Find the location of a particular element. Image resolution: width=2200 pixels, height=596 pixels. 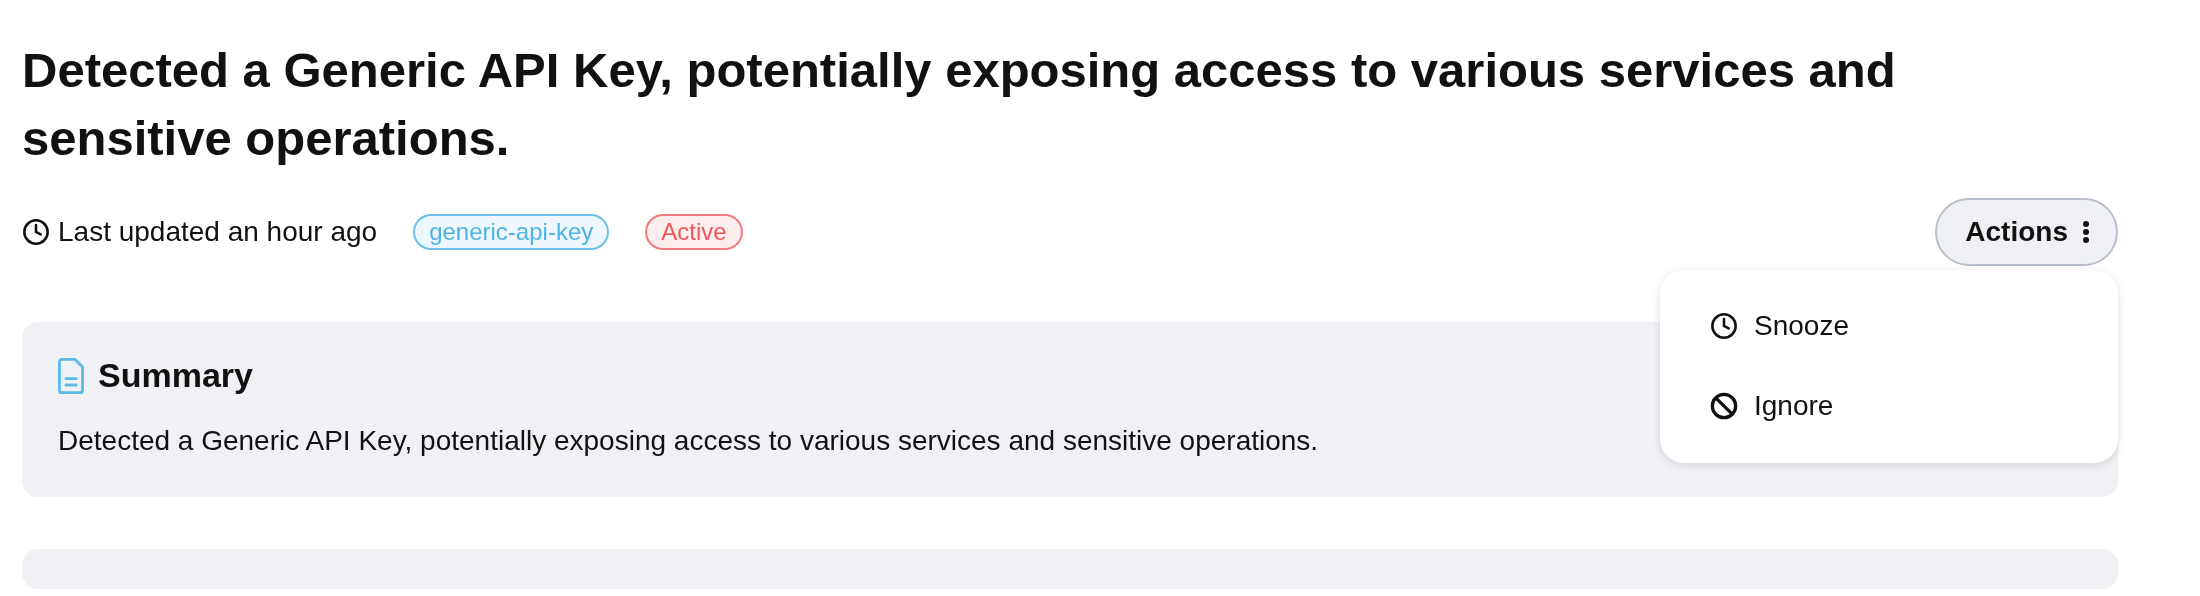

summary-text: Detected a Generic API Key, potentially exposing access to various services and sensitive operations. is located at coordinates (689, 441).